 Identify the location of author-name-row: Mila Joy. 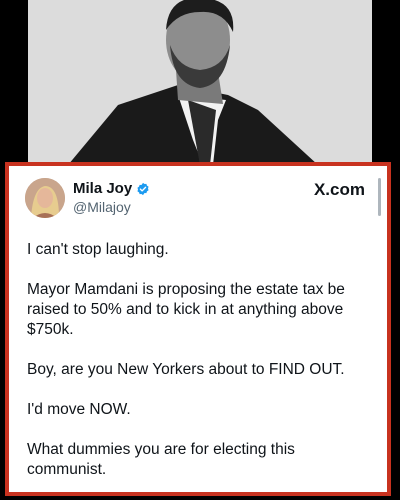
(111, 188).